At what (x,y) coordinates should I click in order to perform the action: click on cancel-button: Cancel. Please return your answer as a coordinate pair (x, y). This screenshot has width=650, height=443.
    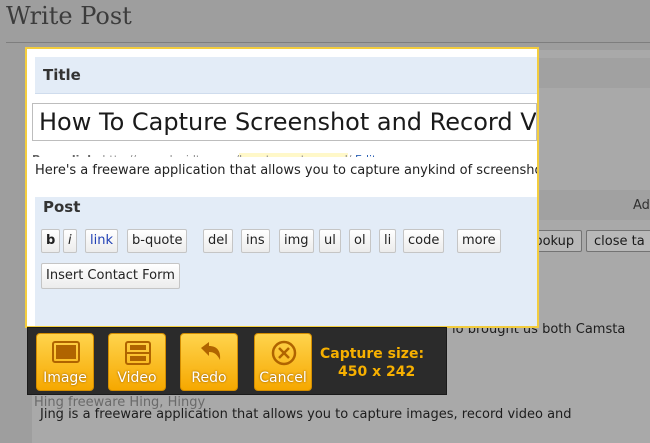
    Looking at the image, I should click on (283, 362).